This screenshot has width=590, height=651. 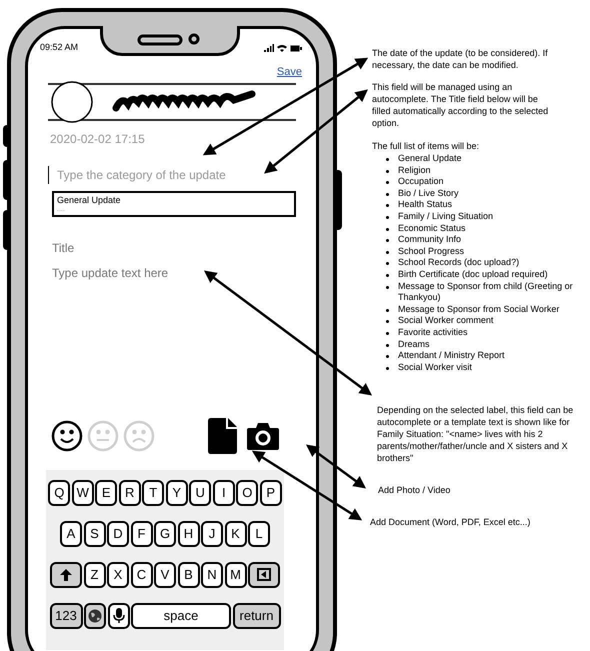 What do you see at coordinates (479, 310) in the screenshot?
I see `list-item-text: Message to Sponsor from Social Worker` at bounding box center [479, 310].